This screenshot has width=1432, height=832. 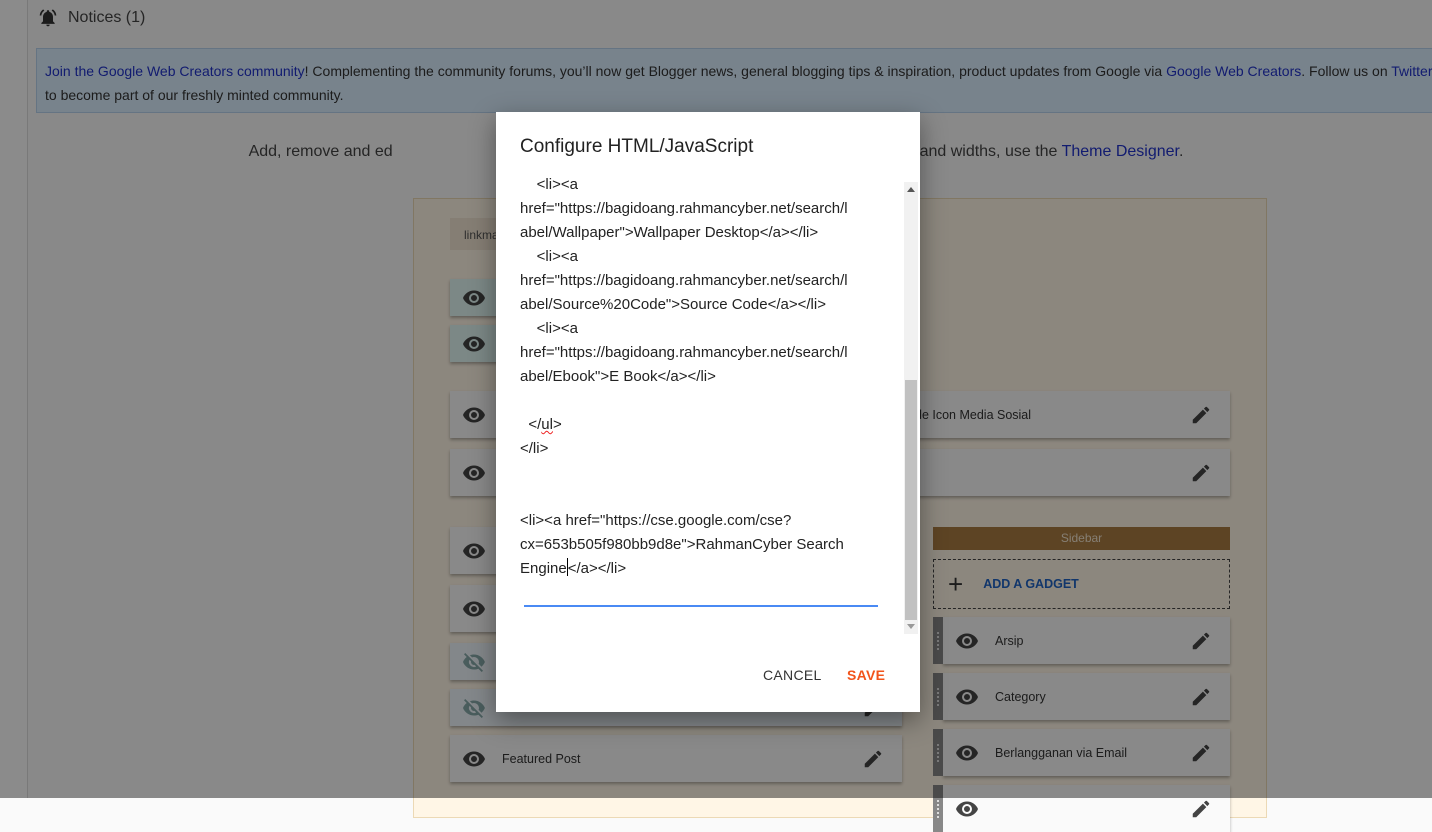 What do you see at coordinates (567, 567) in the screenshot?
I see `text-cursor` at bounding box center [567, 567].